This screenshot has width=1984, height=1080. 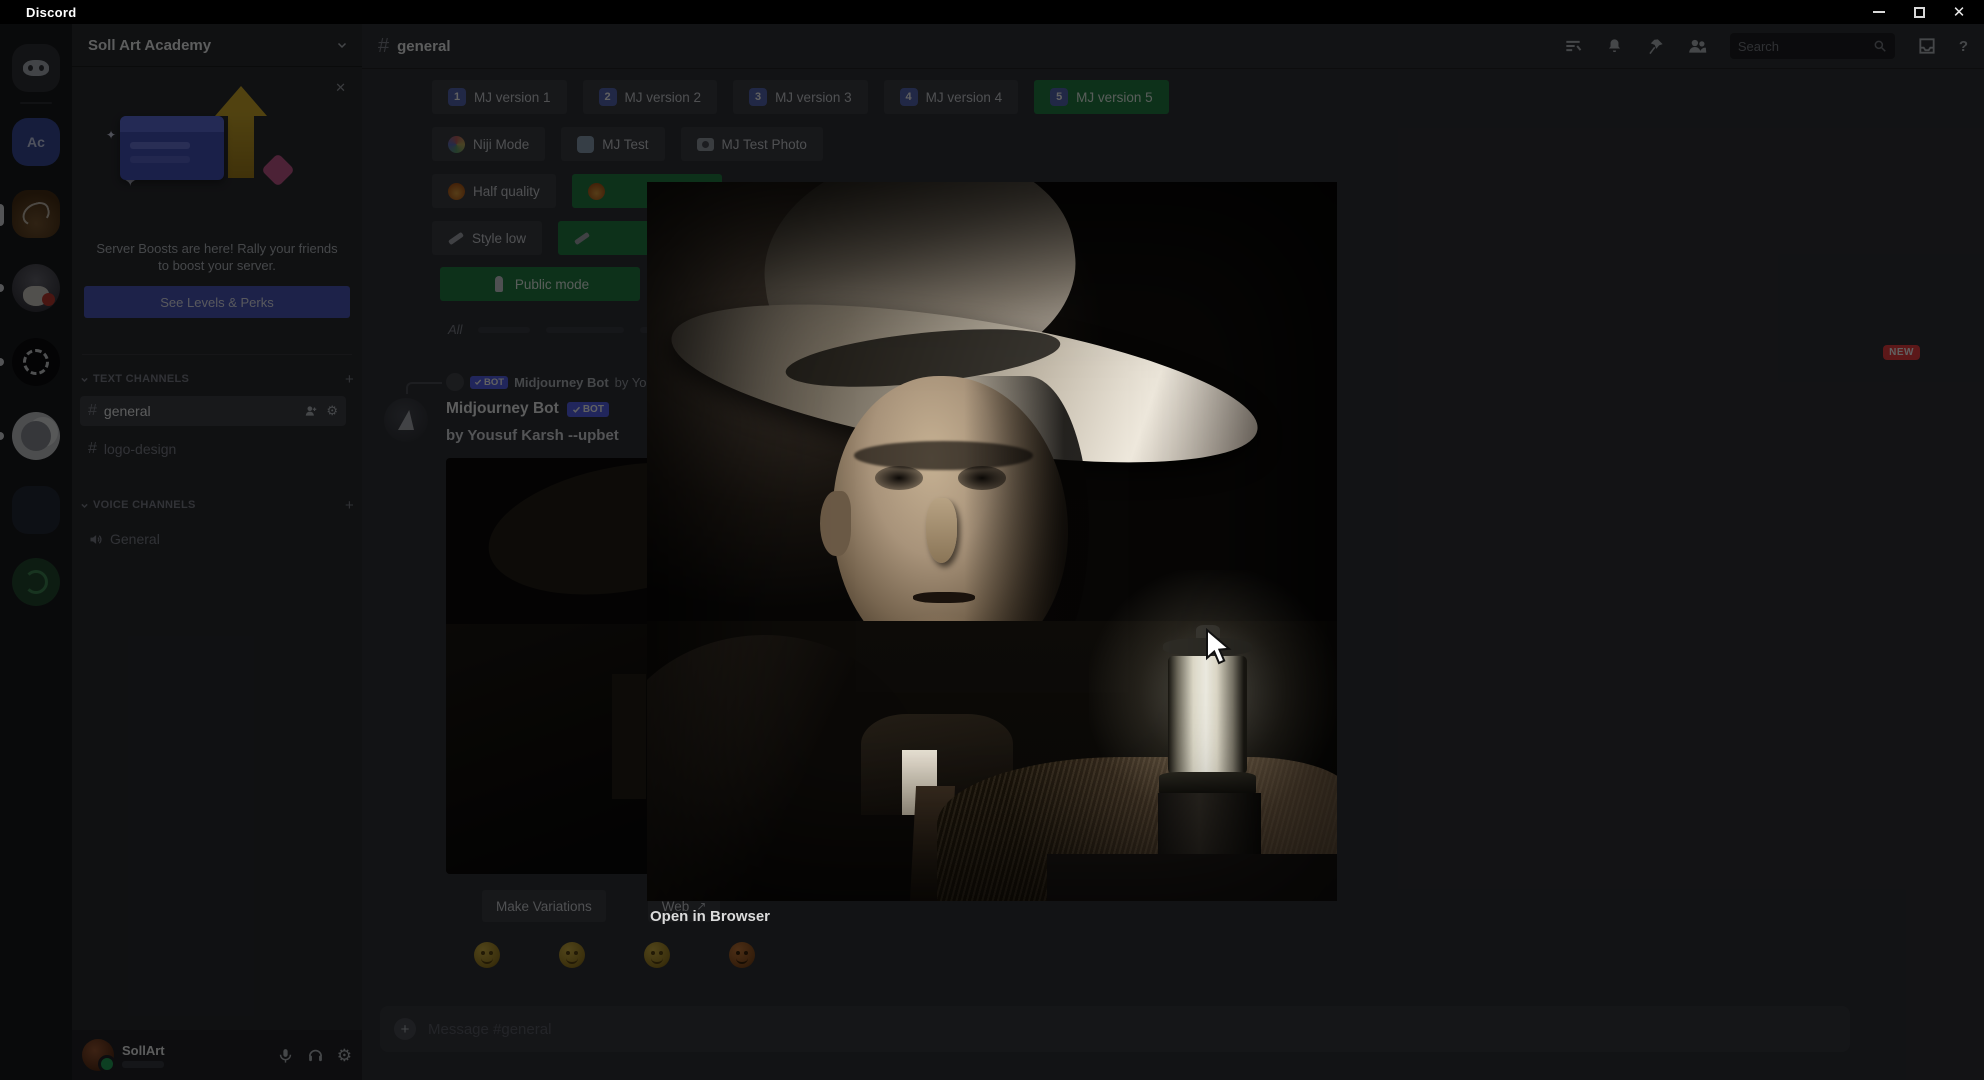 I want to click on app-title: Discord, so click(x=51, y=12).